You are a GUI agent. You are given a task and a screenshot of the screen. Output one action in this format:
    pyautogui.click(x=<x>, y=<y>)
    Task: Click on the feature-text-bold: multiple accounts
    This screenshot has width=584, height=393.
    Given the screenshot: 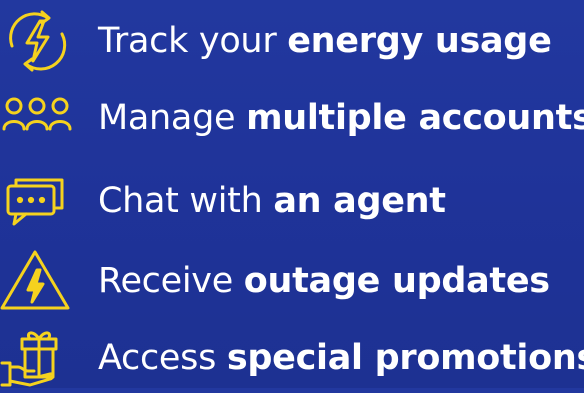 What is the action you would take?
    pyautogui.click(x=415, y=118)
    